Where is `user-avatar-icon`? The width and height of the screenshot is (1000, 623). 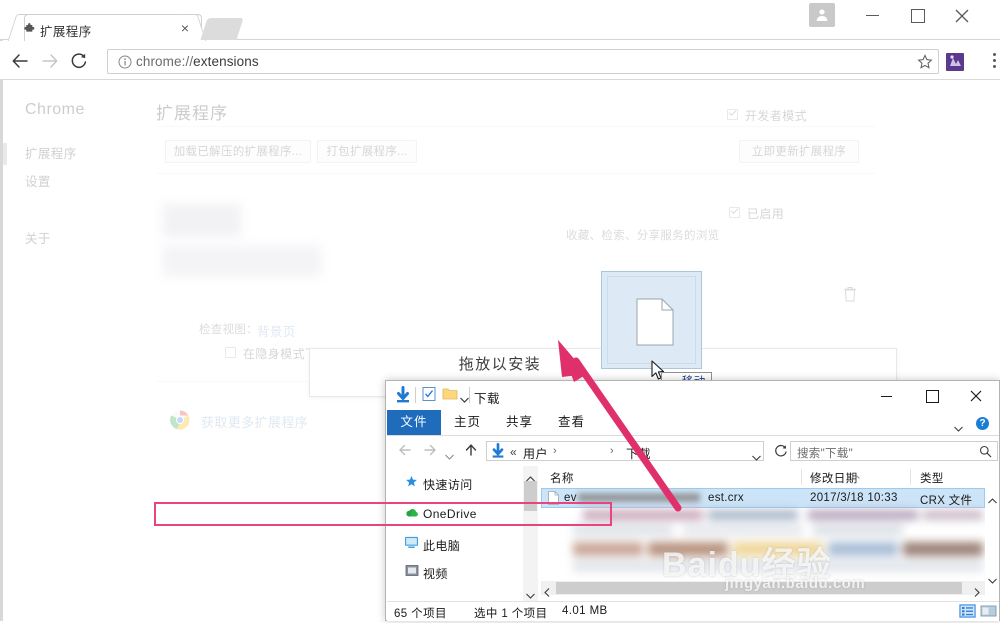
user-avatar-icon is located at coordinates (822, 15).